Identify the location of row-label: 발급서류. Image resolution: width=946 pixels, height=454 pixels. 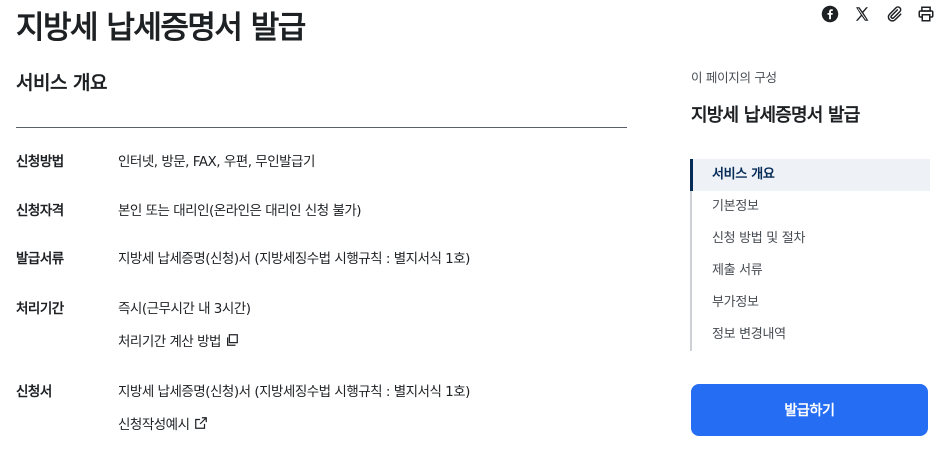
(40, 259).